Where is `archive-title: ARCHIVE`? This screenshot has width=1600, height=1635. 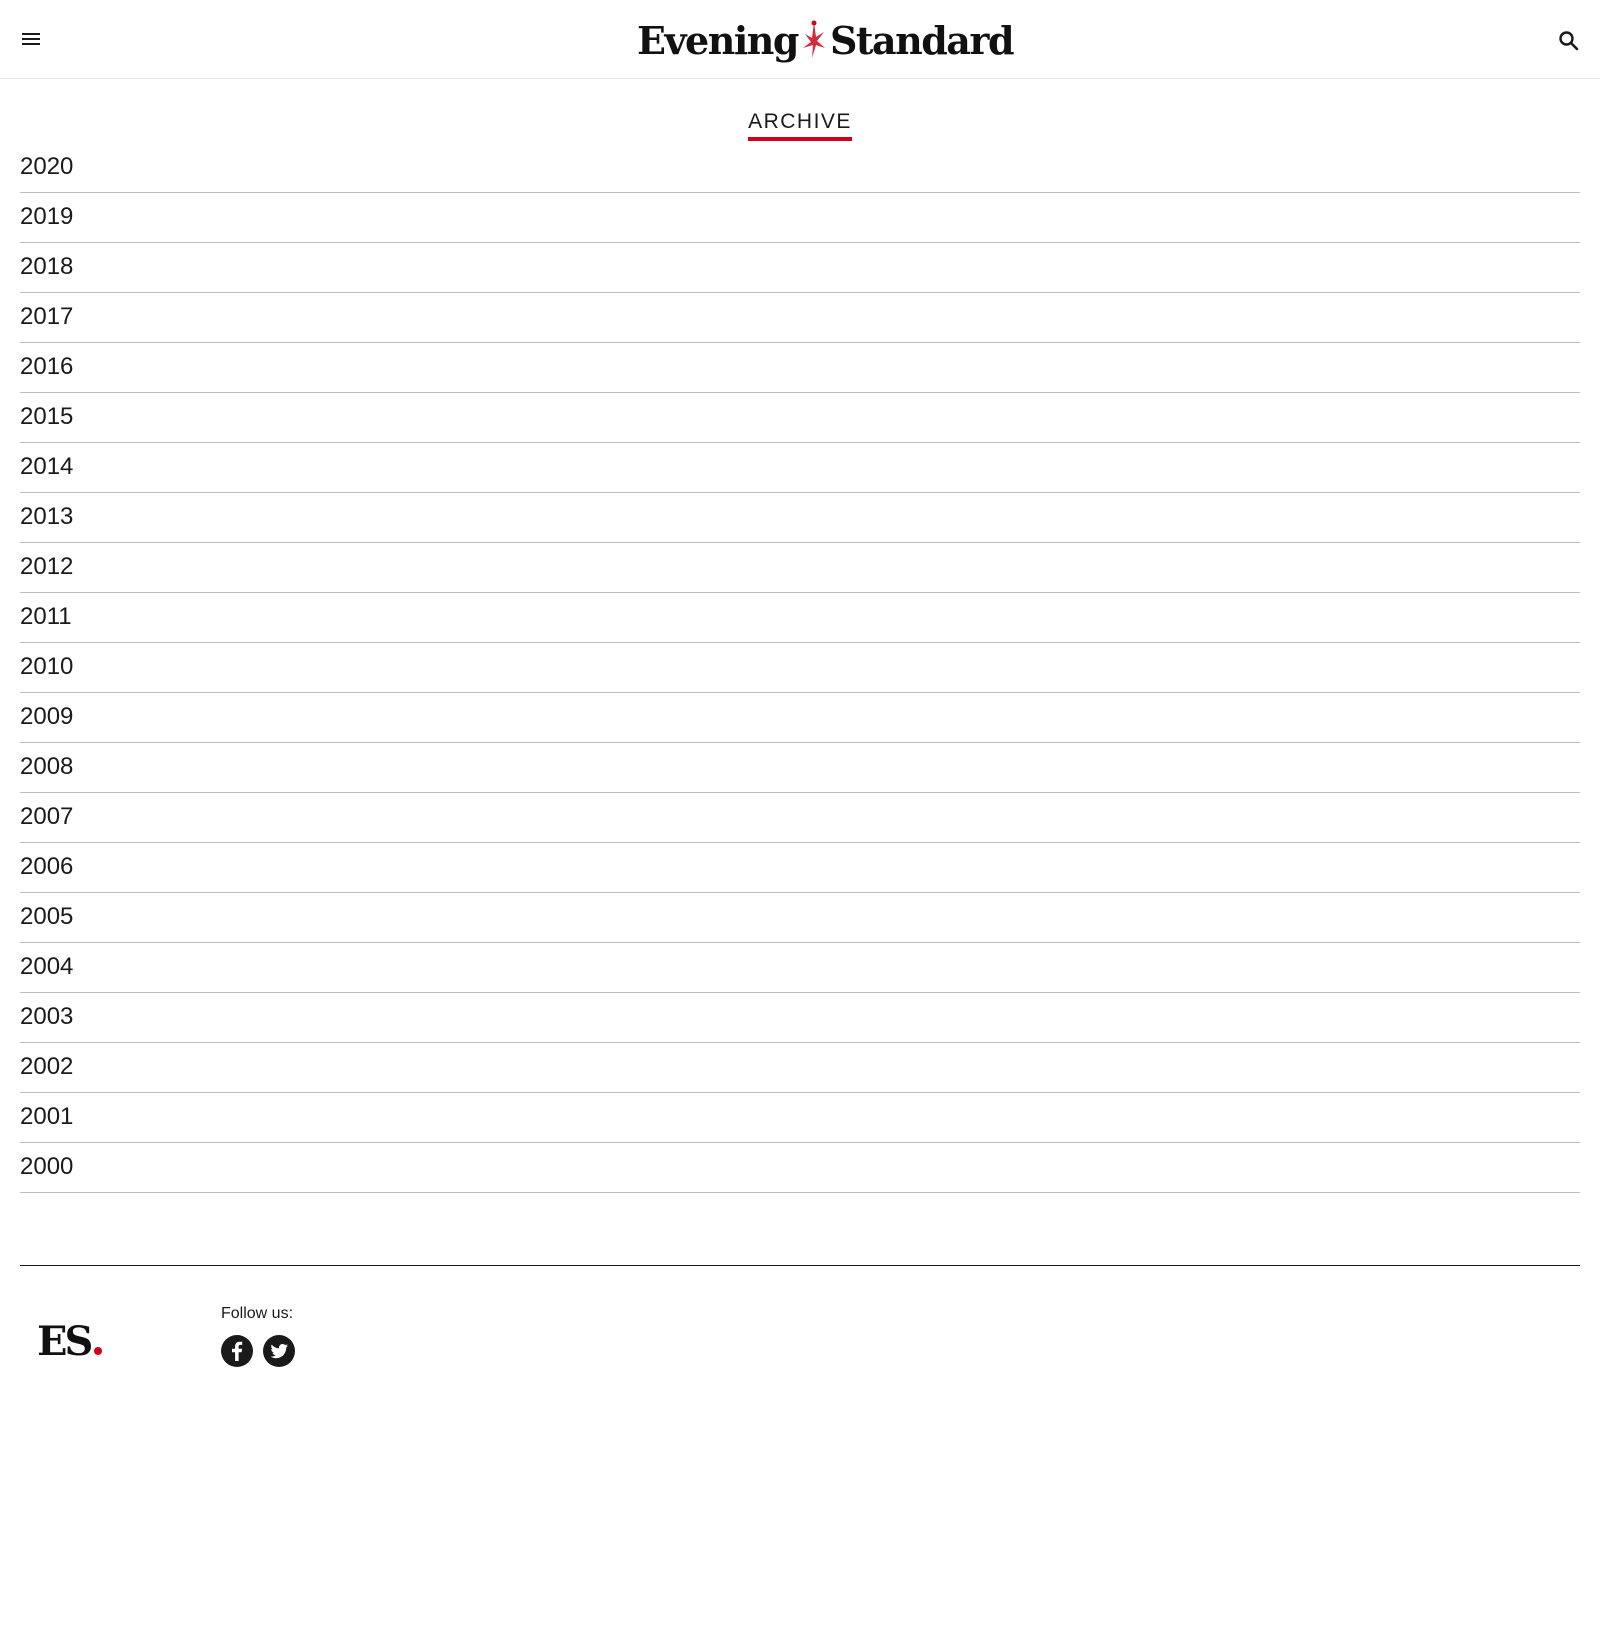
archive-title: ARCHIVE is located at coordinates (800, 125).